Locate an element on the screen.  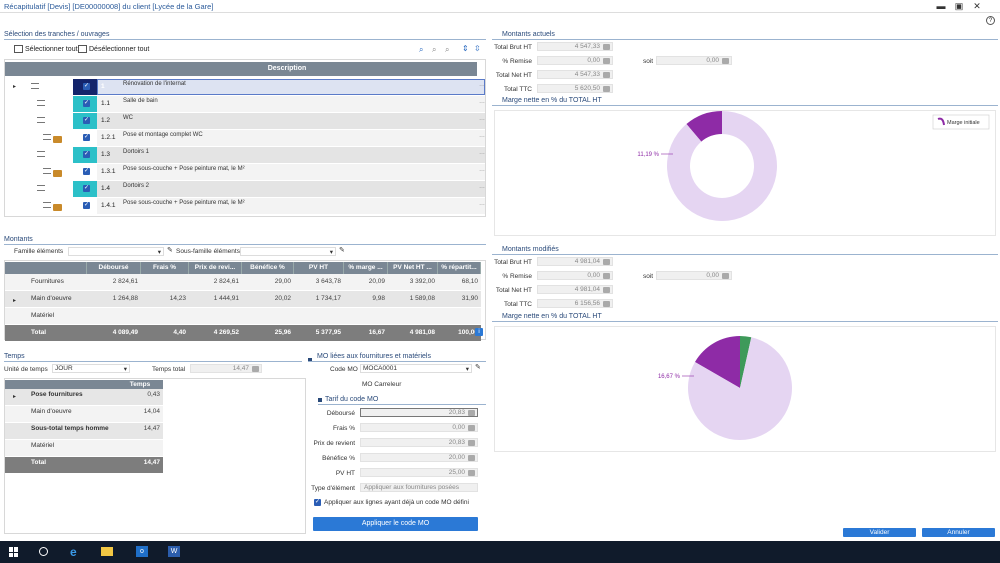
temps-col-header: Temps is located at coordinates (140, 384).